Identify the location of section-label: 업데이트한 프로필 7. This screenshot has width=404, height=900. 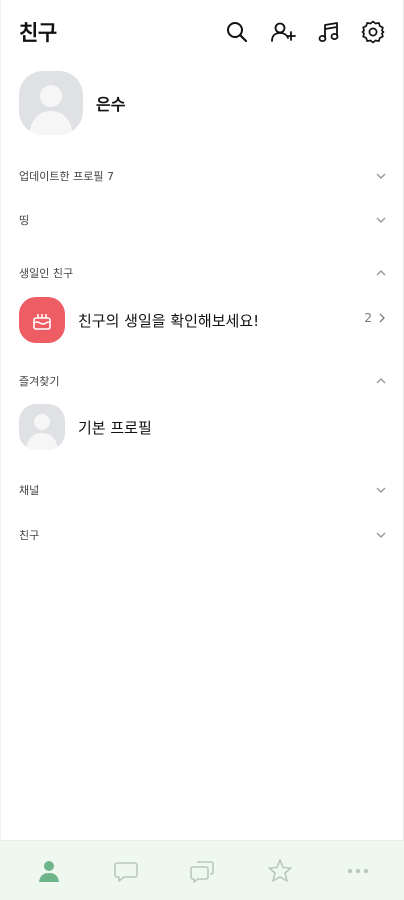
(66, 176).